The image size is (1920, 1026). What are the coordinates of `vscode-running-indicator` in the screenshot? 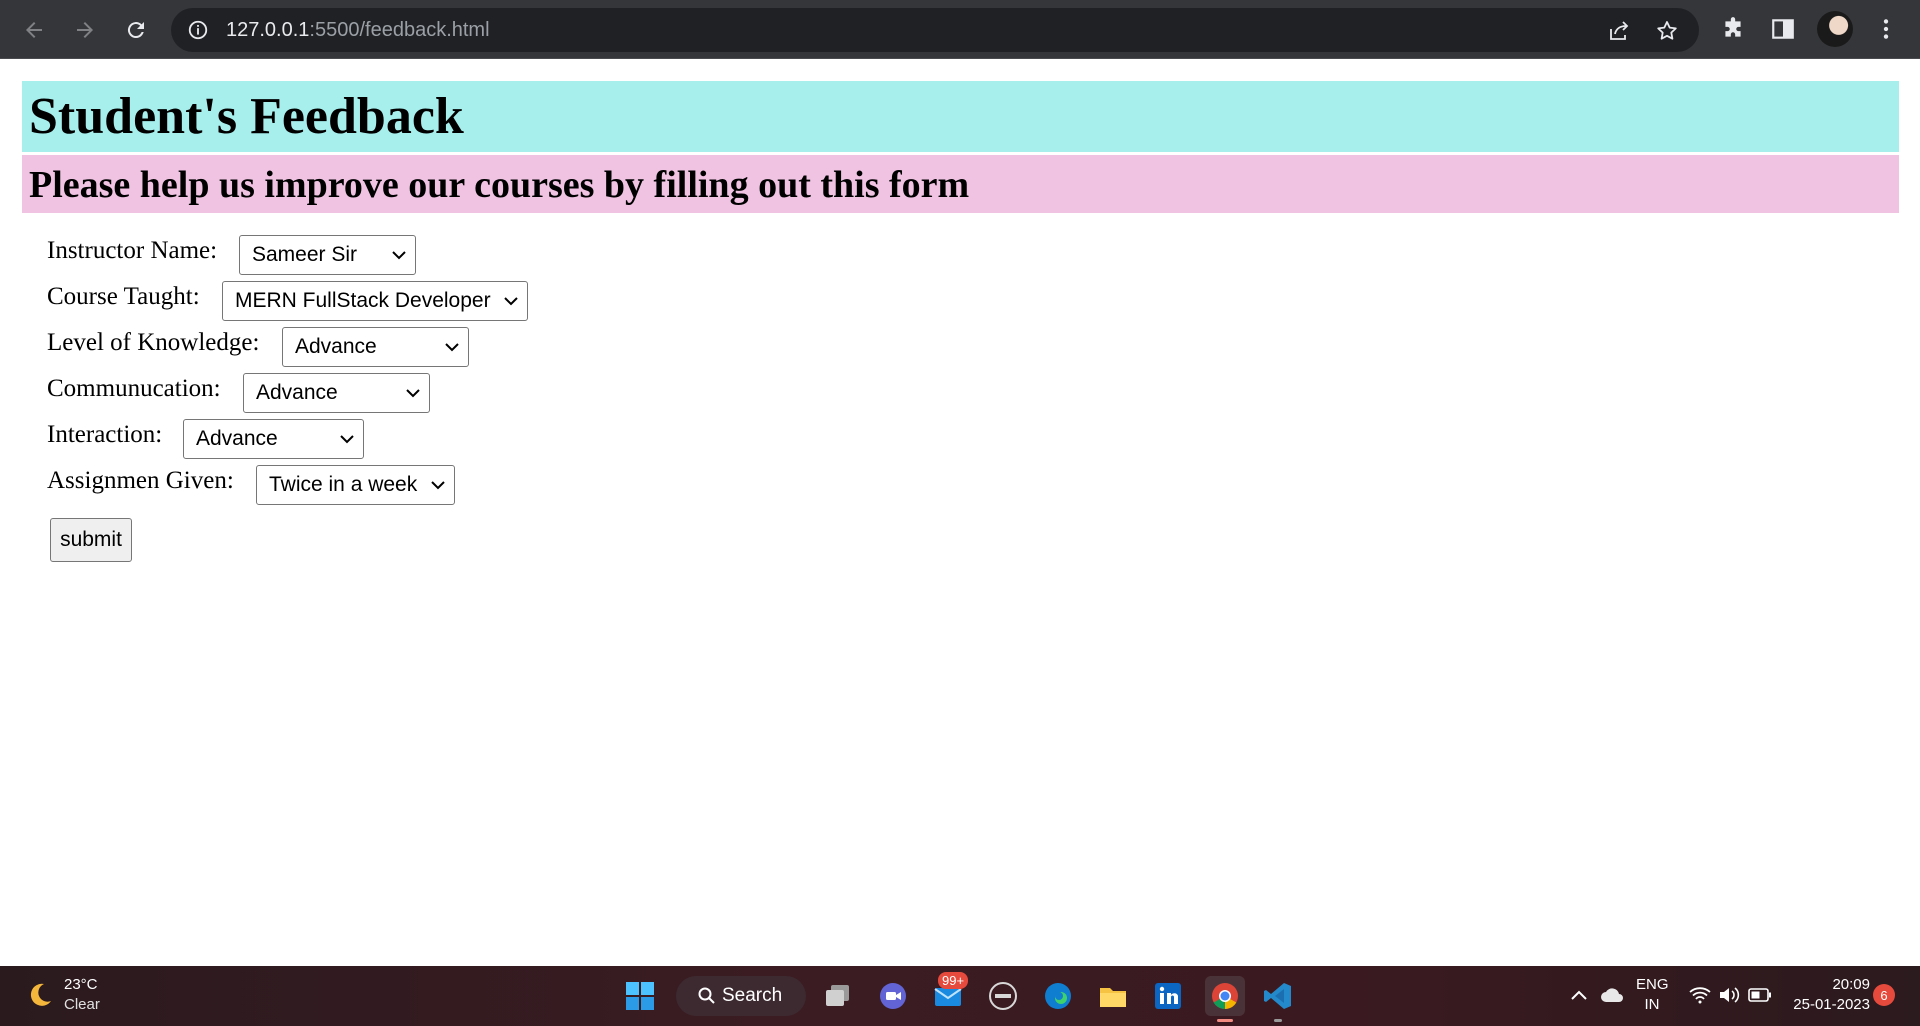 It's located at (1278, 1020).